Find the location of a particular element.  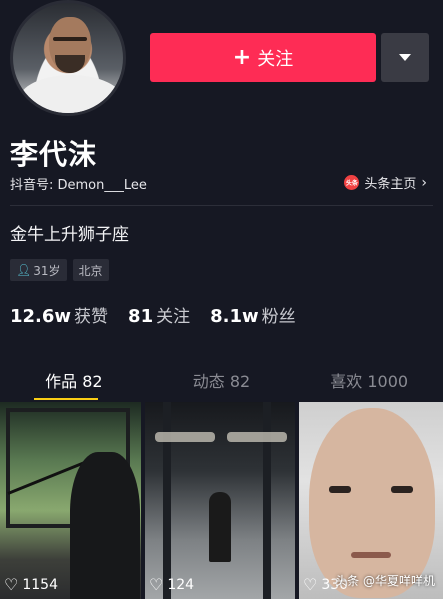

follow-button: + 关注 is located at coordinates (263, 57).